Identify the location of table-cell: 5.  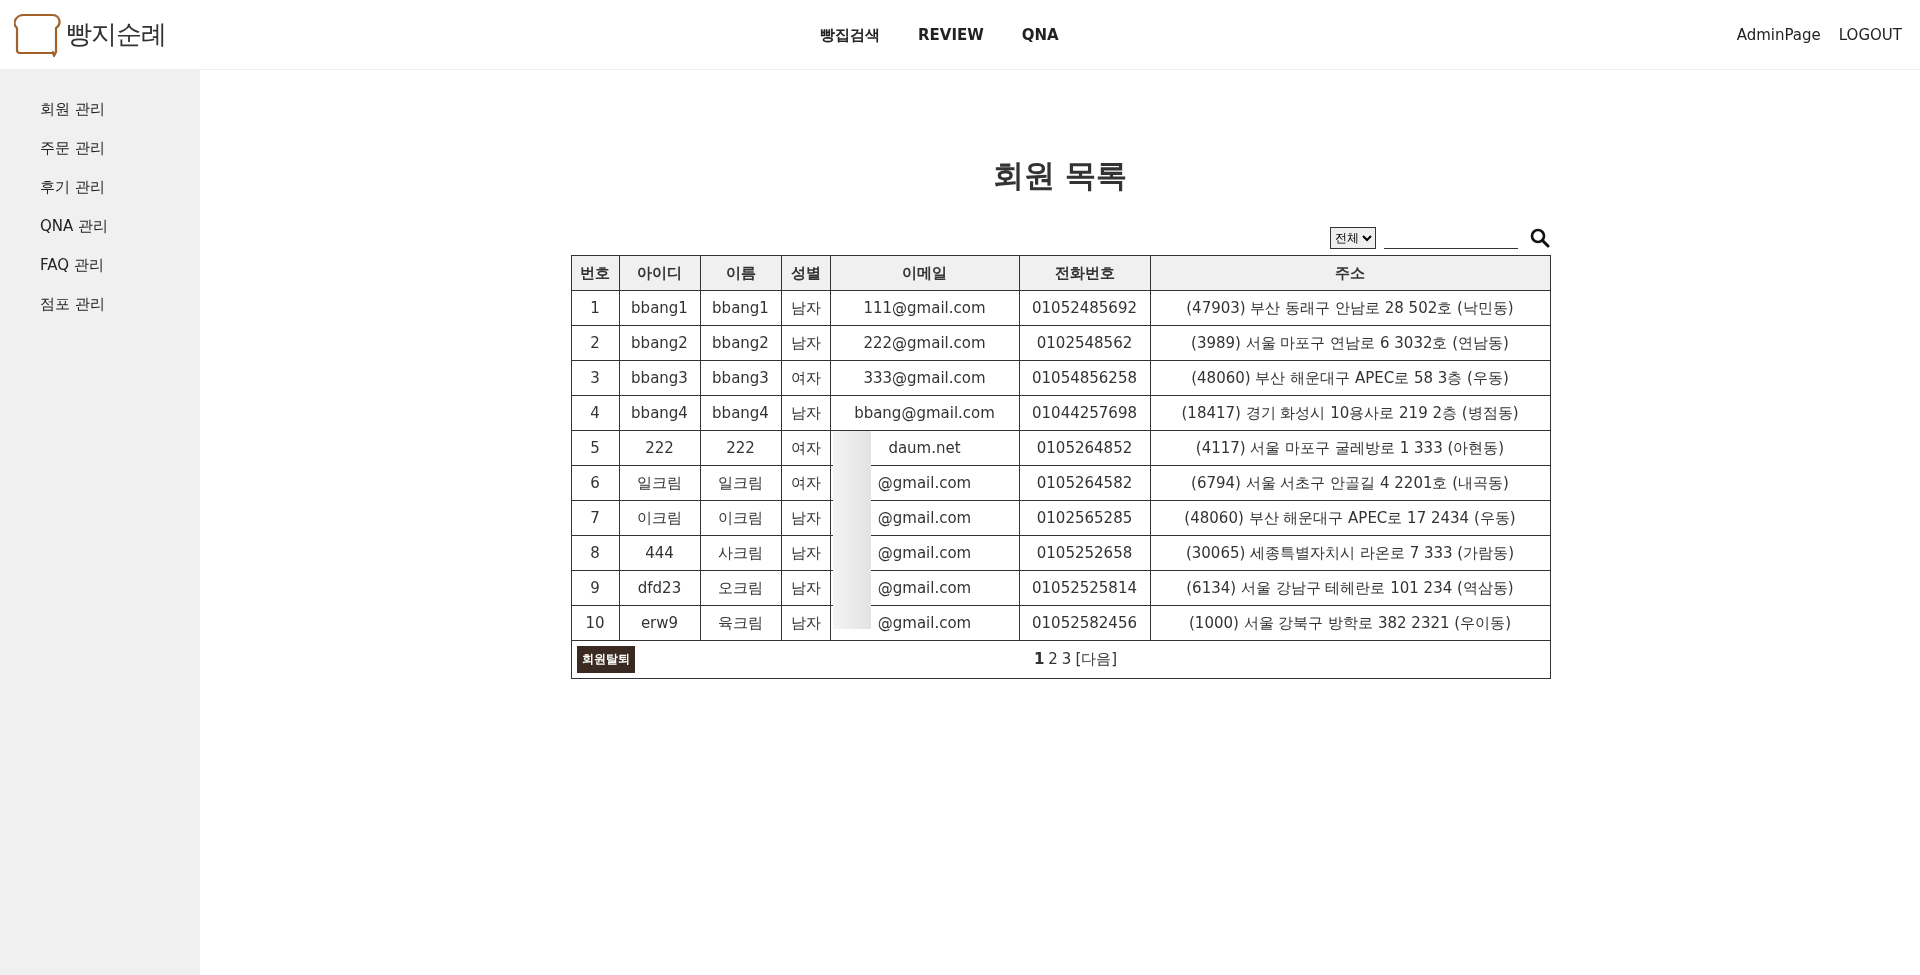
(595, 448).